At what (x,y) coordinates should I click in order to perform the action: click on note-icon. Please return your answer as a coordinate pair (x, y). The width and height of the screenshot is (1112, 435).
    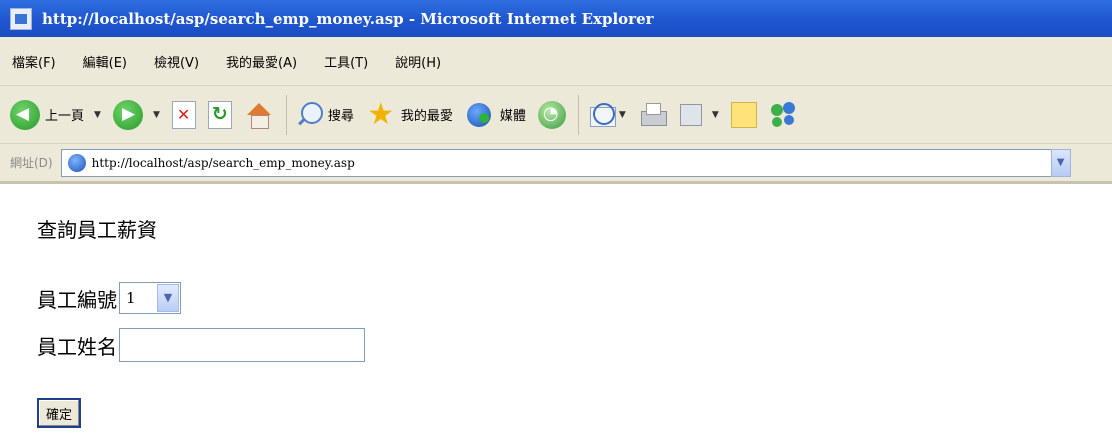
    Looking at the image, I should click on (743, 114).